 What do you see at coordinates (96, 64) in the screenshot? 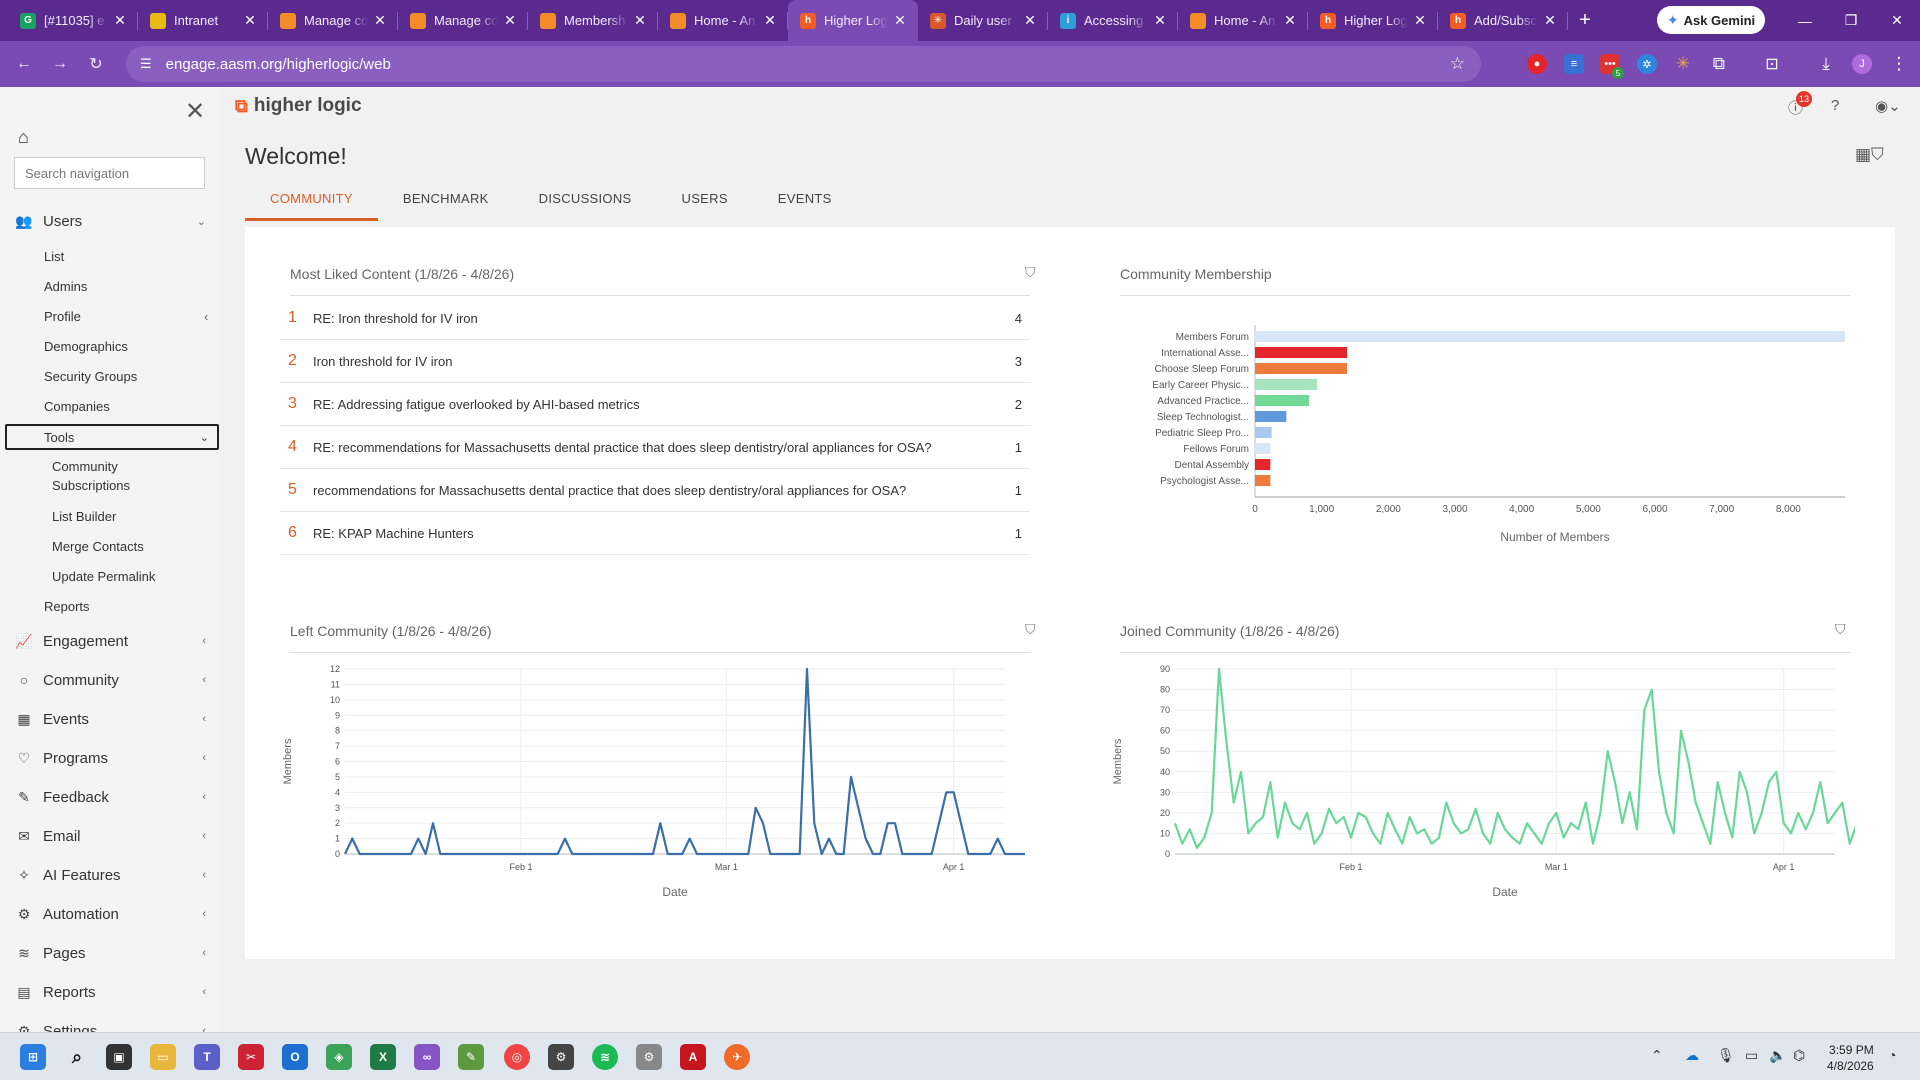
I see `reload-icon: ↻` at bounding box center [96, 64].